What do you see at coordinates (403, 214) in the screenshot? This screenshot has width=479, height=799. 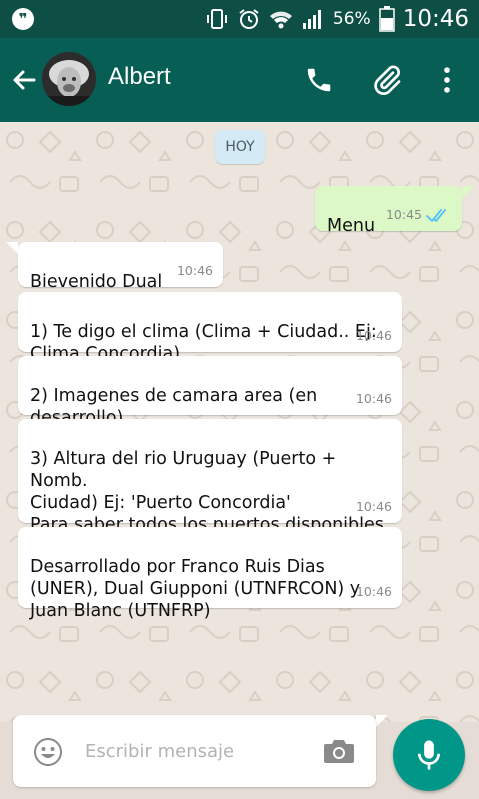 I see `message-time: 10:45` at bounding box center [403, 214].